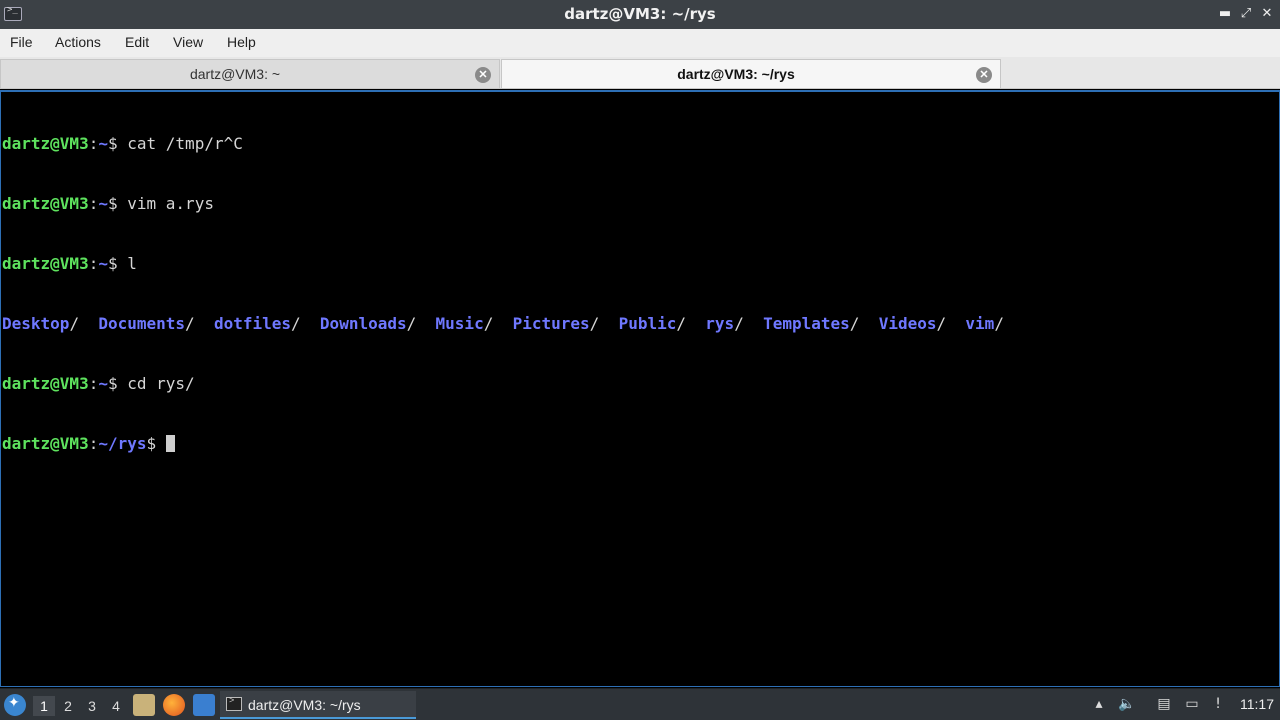  I want to click on terminal-line: dartz@VM3:~$ vim a.rys, so click(640, 204).